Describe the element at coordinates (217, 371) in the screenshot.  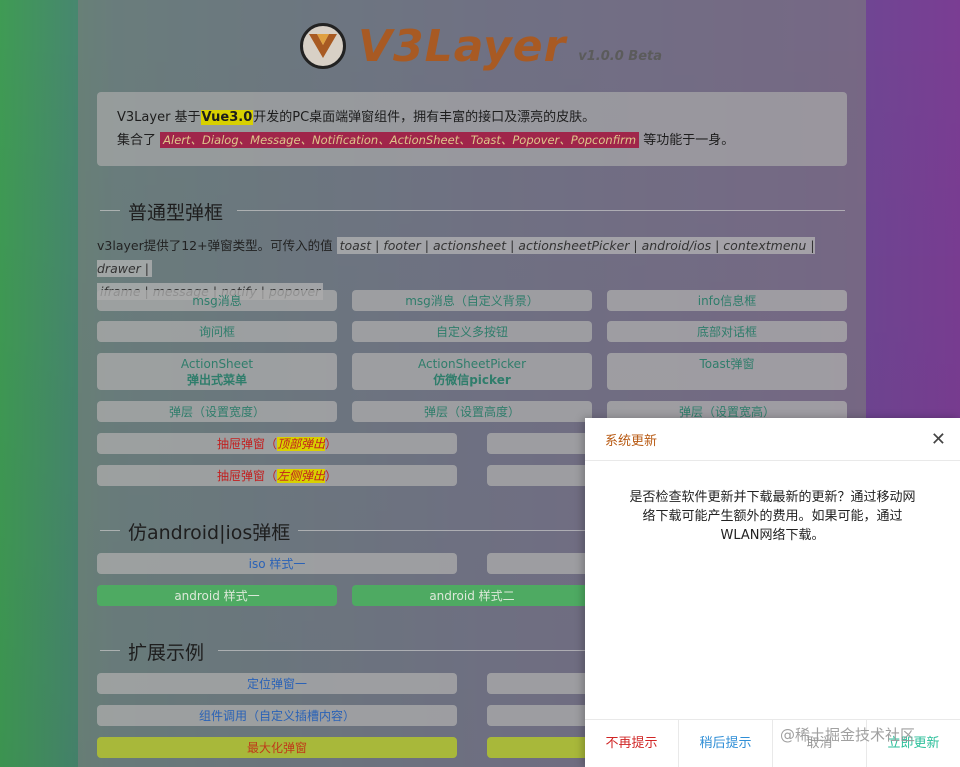
I see `actionsheet-button: ActionSheet 弹出式菜单` at that location.